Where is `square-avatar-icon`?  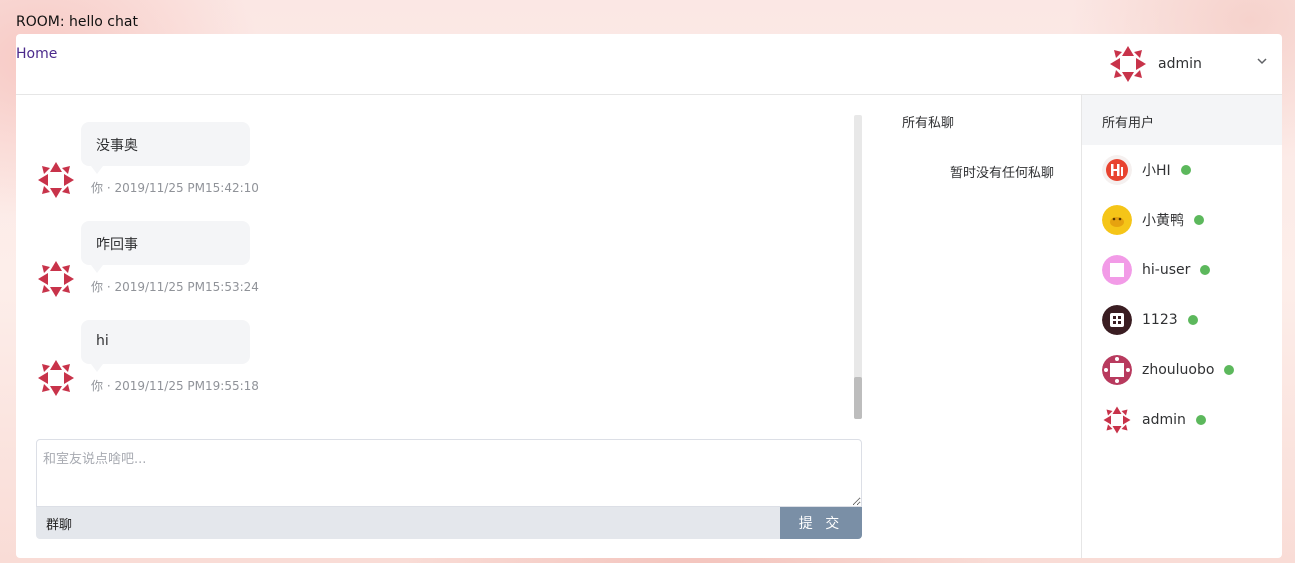 square-avatar-icon is located at coordinates (1117, 270).